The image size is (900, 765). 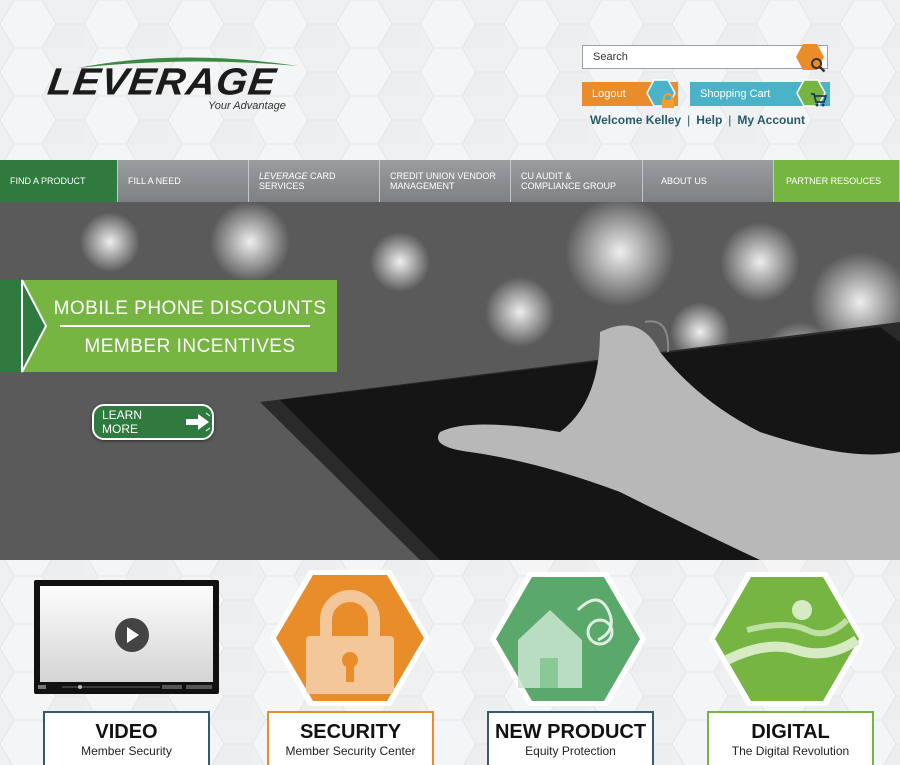 I want to click on nav-label: PARTNER RESOUCES, so click(x=834, y=181).